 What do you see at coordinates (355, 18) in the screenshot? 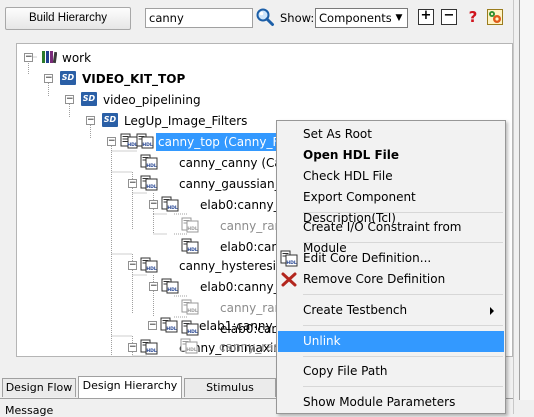
I see `show-select-value: Components` at bounding box center [355, 18].